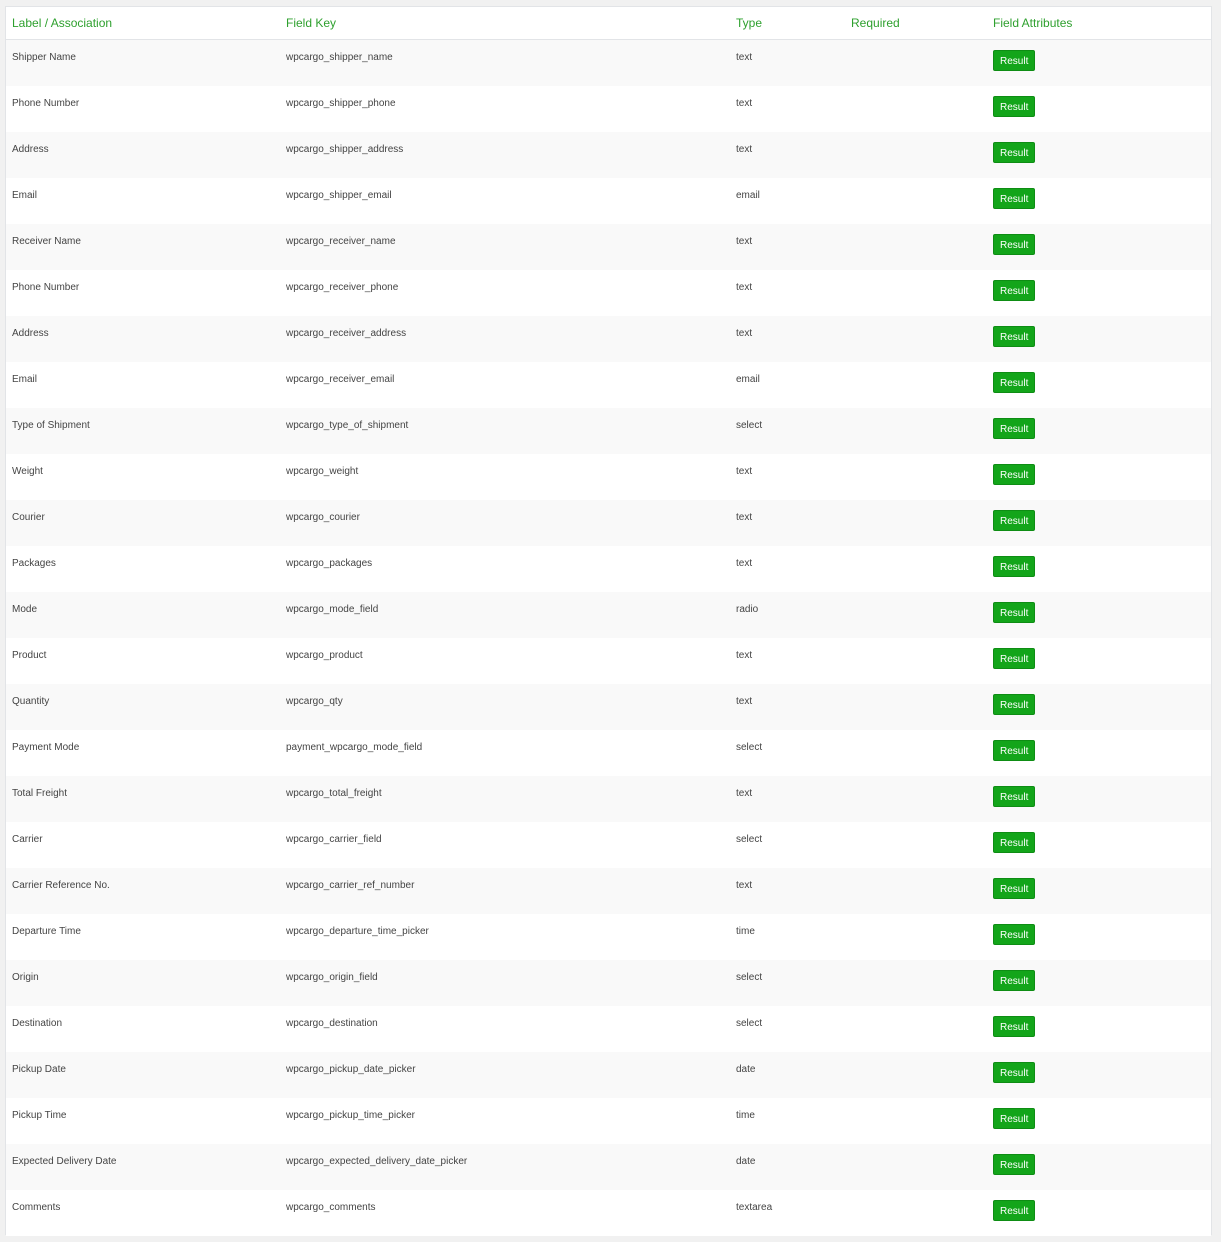 The height and width of the screenshot is (1242, 1221). I want to click on field-key: wpcargo_destination, so click(332, 1023).